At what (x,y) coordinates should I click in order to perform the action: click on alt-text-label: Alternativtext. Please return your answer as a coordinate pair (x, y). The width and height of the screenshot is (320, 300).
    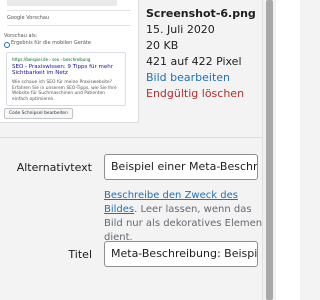
    Looking at the image, I should click on (54, 167).